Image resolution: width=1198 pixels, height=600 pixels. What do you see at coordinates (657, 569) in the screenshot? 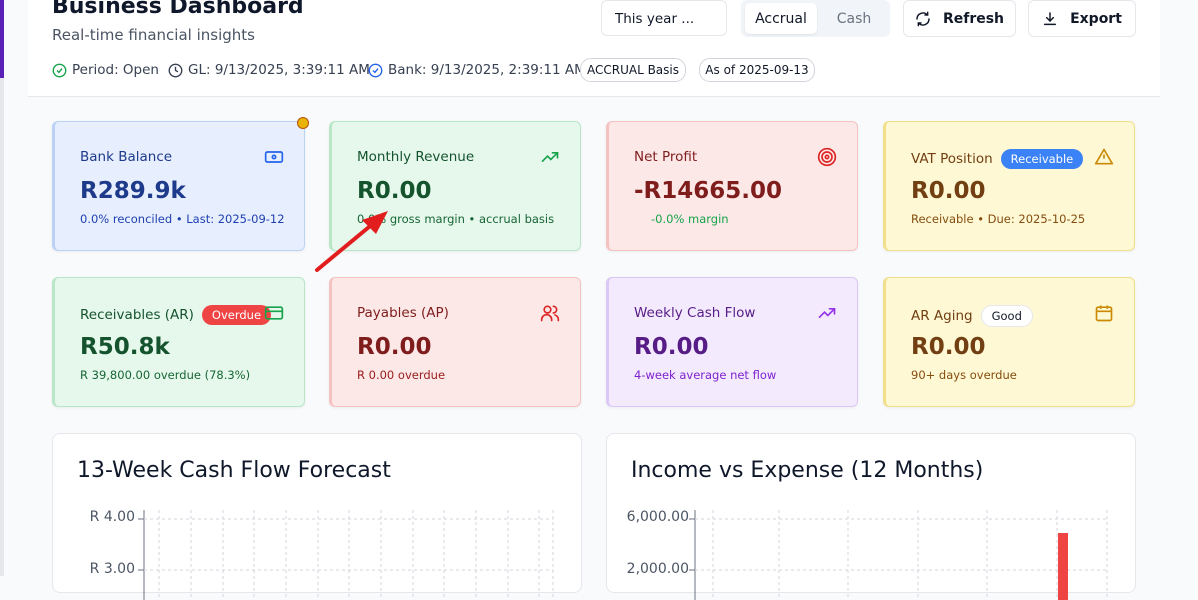
I see `y-tick-label: 2,000.00` at bounding box center [657, 569].